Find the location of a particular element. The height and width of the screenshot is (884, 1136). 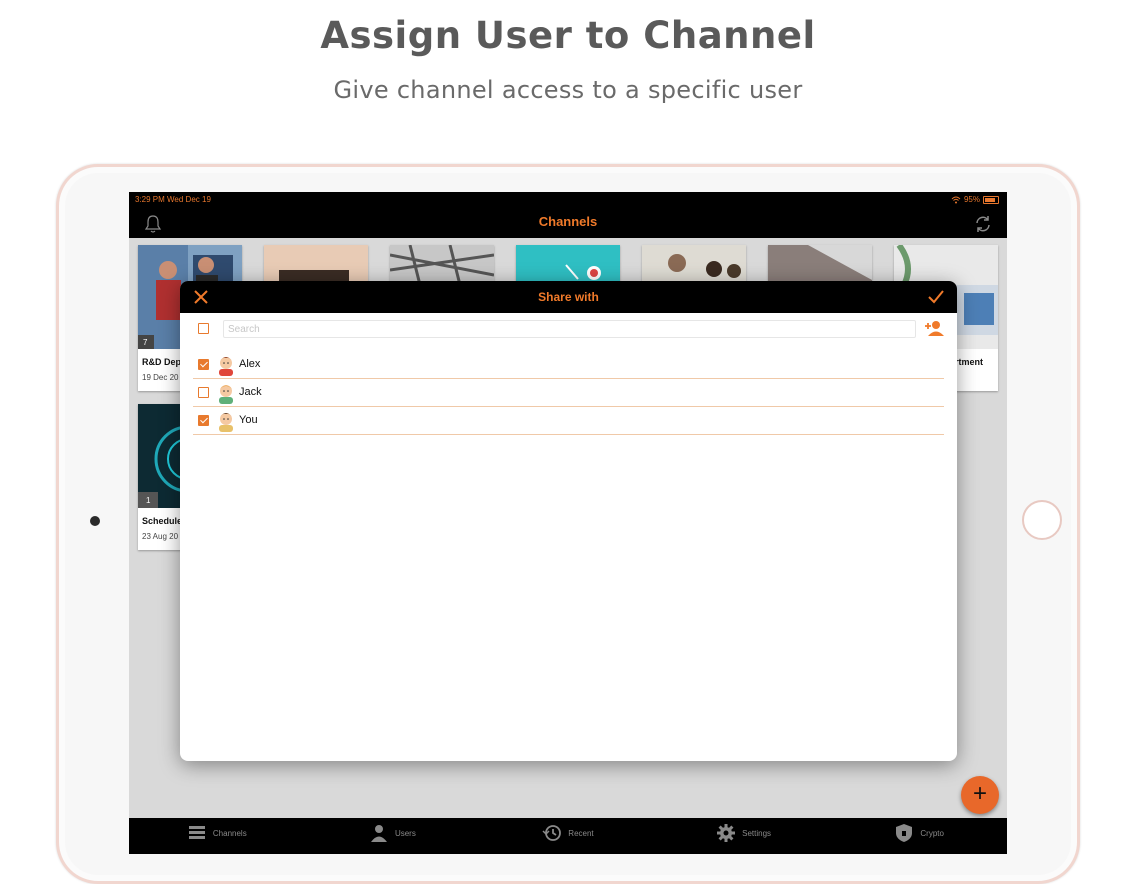

share-dialog-header: Share with is located at coordinates (568, 297).